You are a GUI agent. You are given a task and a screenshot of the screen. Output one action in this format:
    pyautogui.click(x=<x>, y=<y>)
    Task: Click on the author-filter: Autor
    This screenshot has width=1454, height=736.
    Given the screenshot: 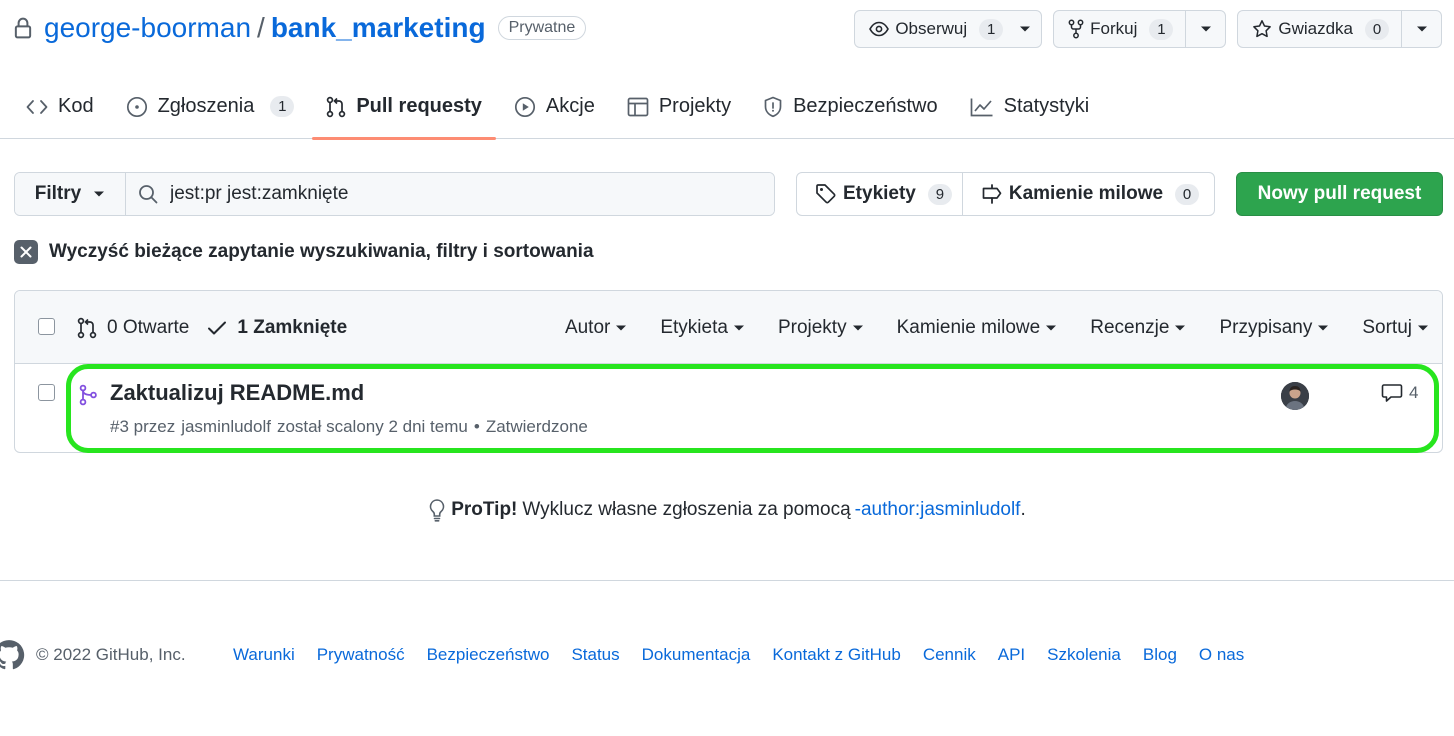 What is the action you would take?
    pyautogui.click(x=600, y=328)
    